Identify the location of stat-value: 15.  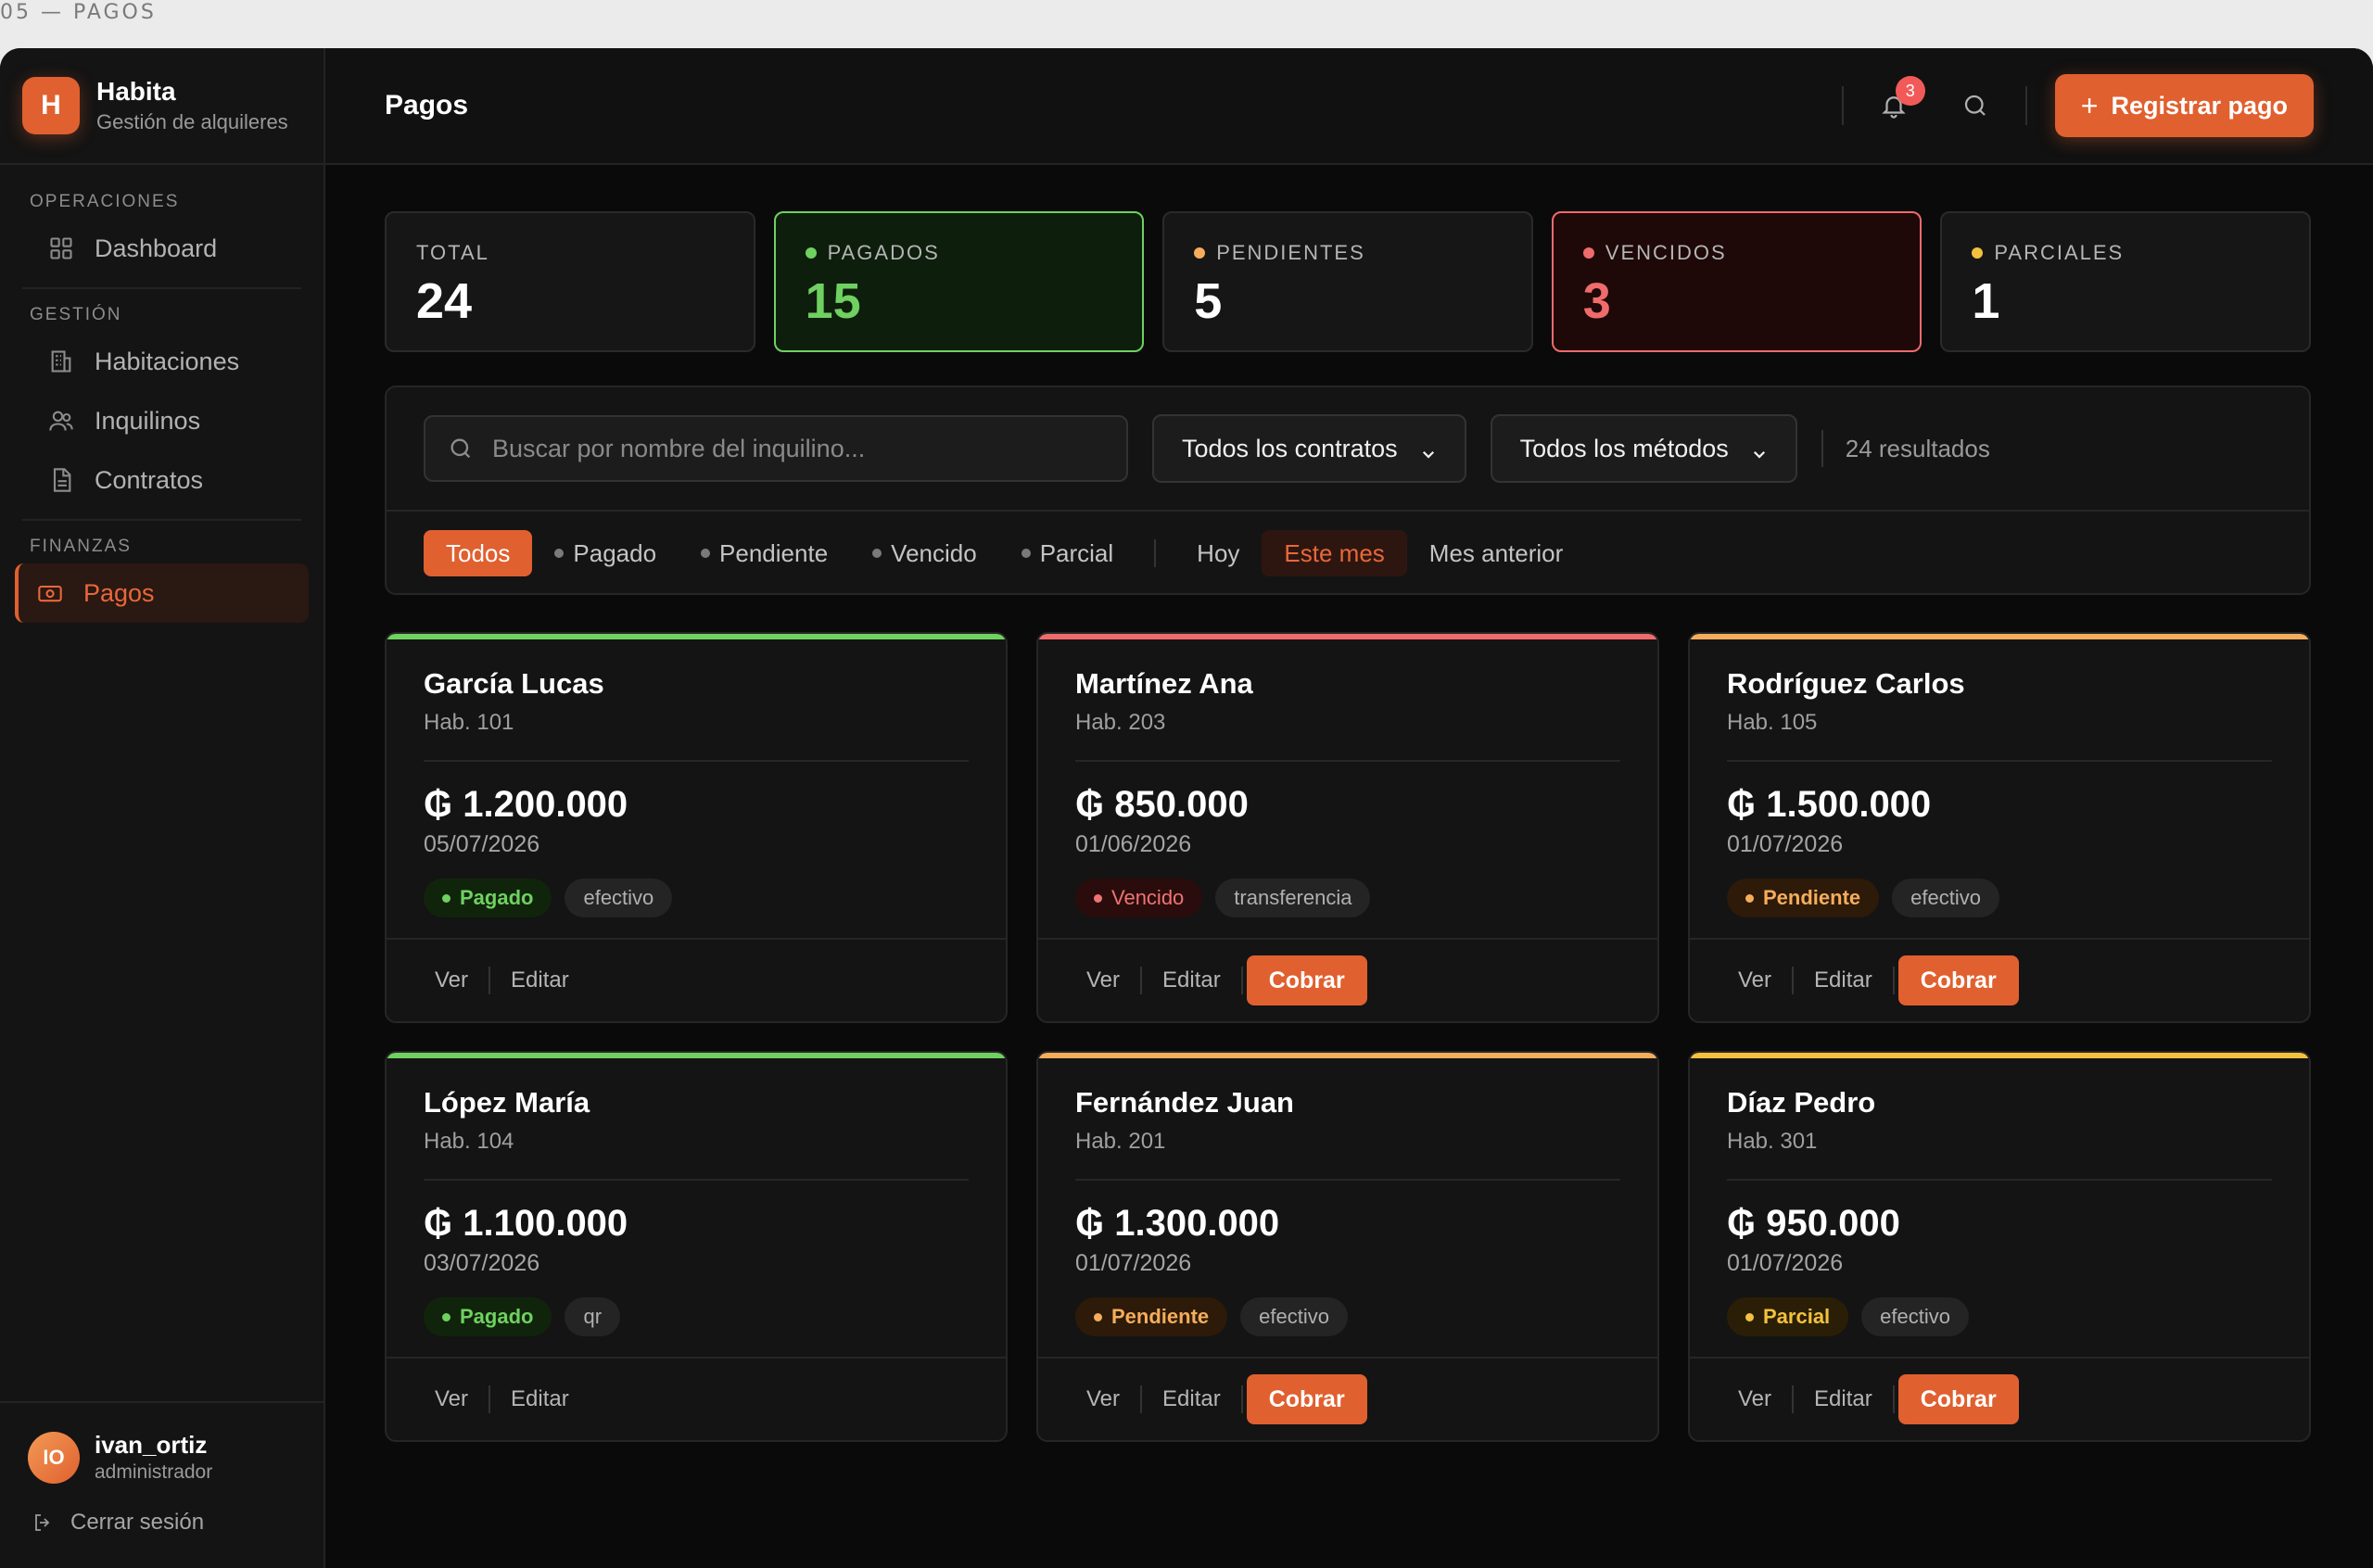
(833, 301).